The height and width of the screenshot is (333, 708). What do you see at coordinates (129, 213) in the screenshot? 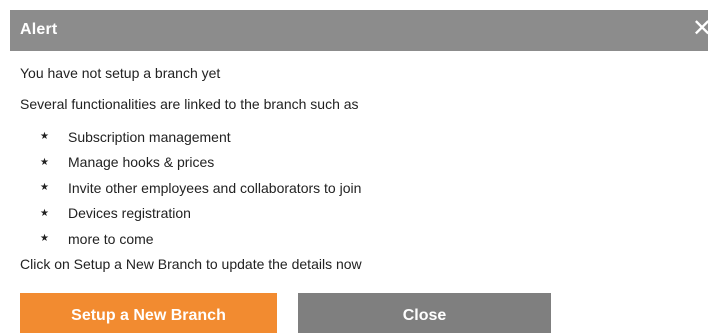
I see `feature-label: Devices registration` at bounding box center [129, 213].